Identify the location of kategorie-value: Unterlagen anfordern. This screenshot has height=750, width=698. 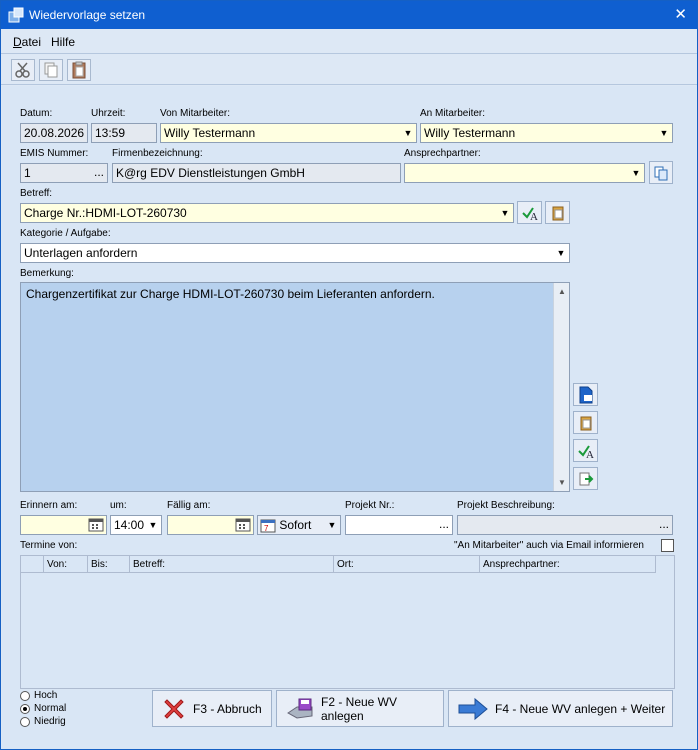
(81, 253).